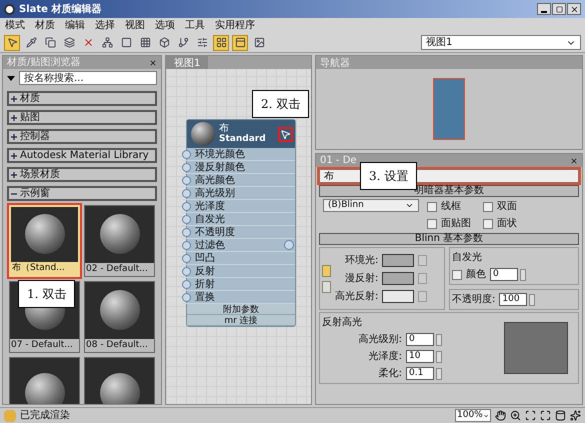  Describe the element at coordinates (361, 279) in the screenshot. I see `color-label: 漫反射:` at that location.